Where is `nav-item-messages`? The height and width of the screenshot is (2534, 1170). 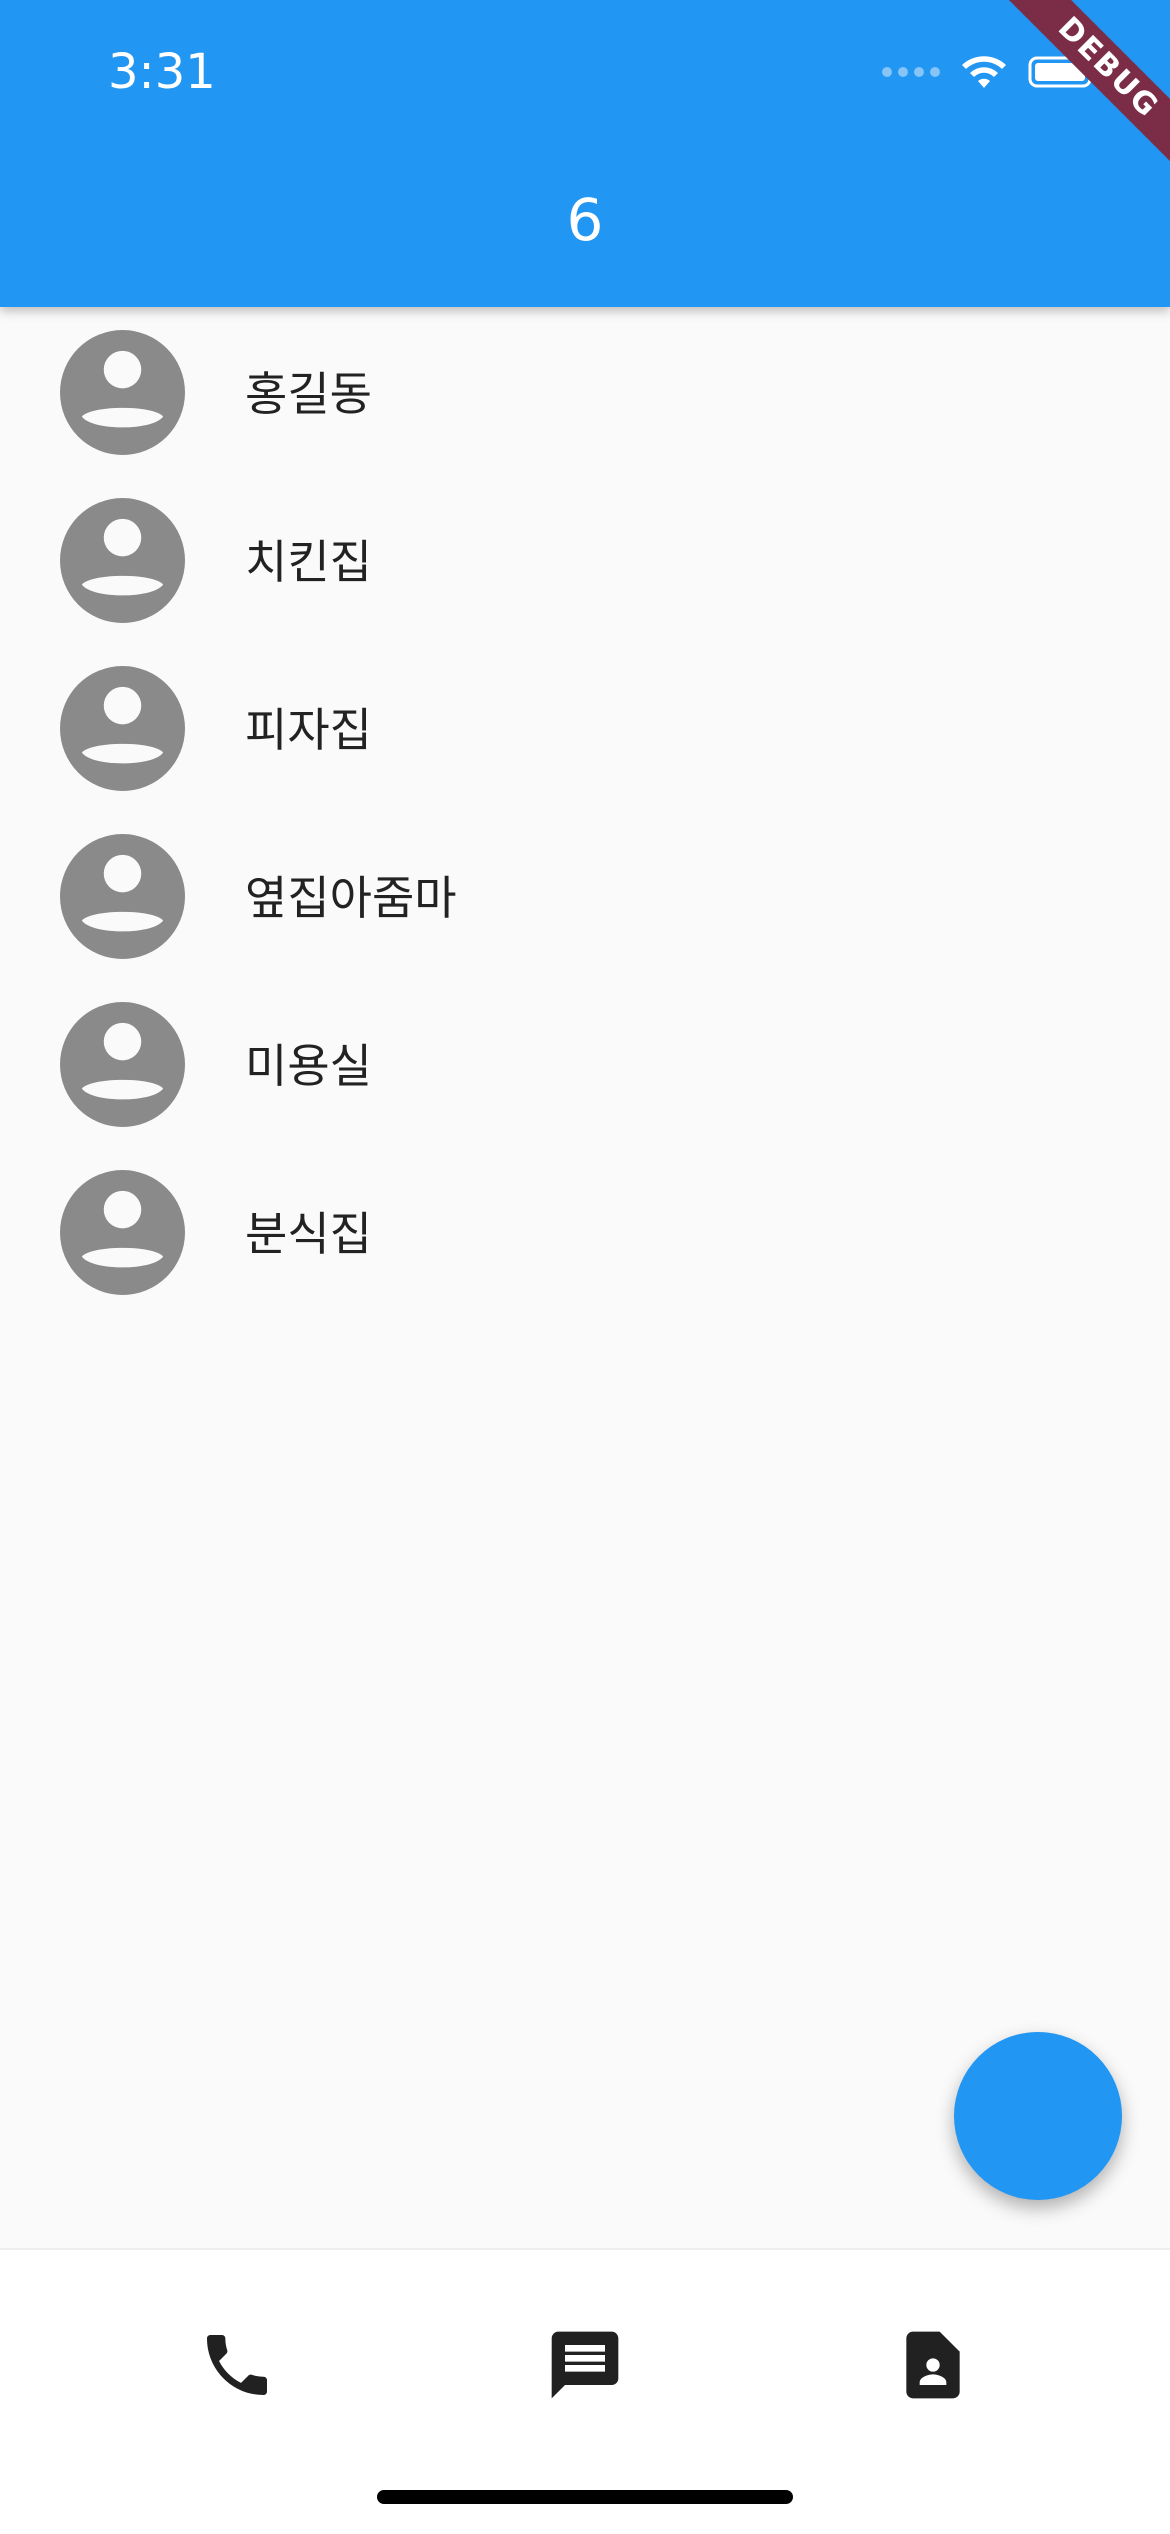
nav-item-messages is located at coordinates (585, 2365).